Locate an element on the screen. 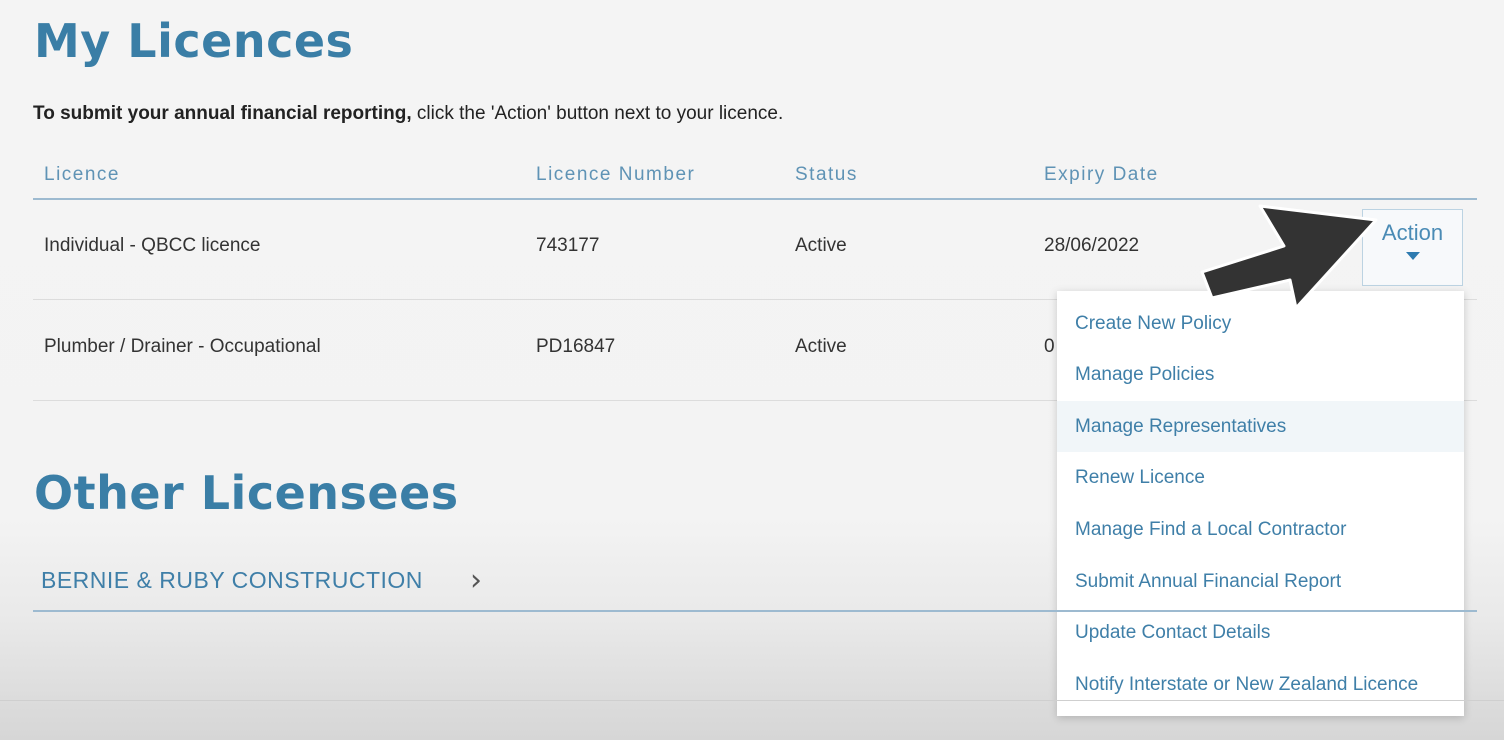 This screenshot has width=1504, height=740. chevron-right-icon: › is located at coordinates (476, 580).